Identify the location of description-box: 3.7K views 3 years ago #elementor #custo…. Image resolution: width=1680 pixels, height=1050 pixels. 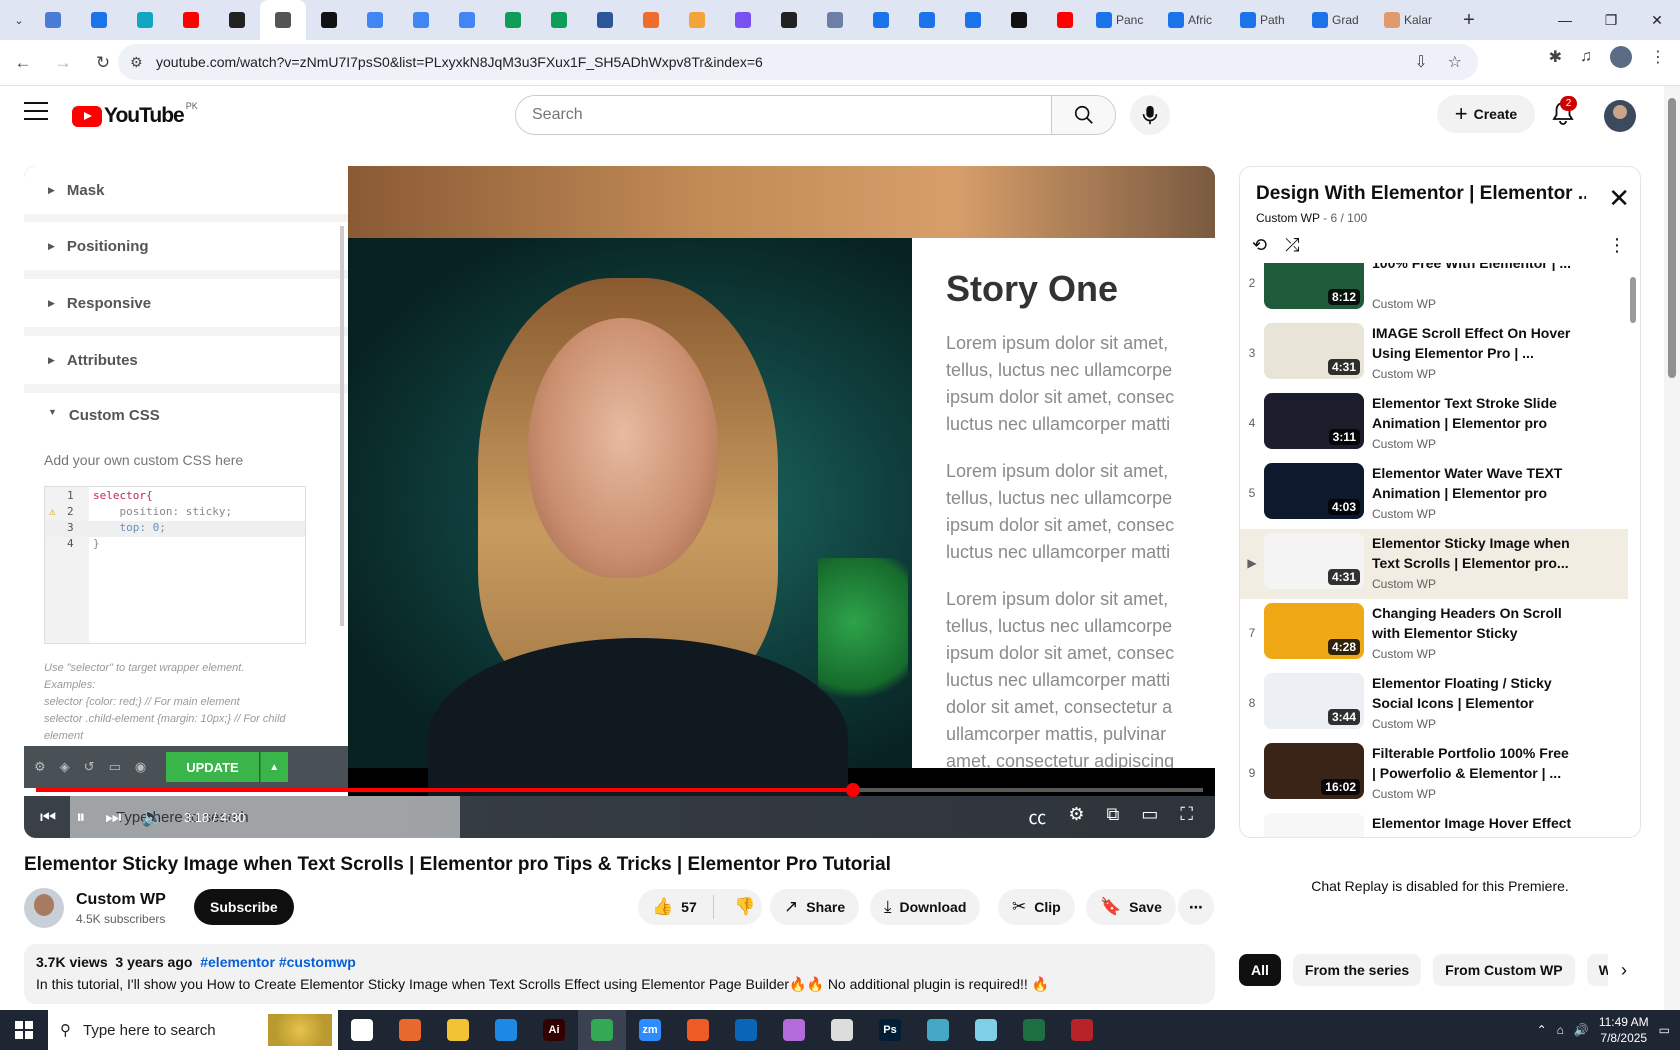
(619, 974).